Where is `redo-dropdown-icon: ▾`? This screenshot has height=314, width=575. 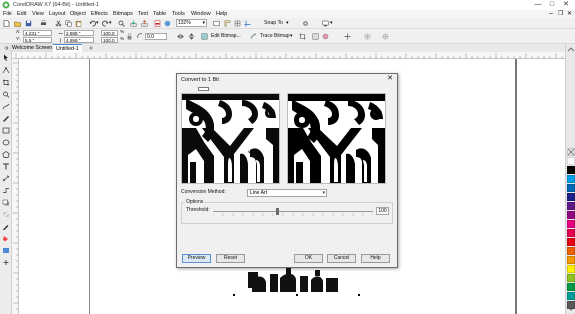 redo-dropdown-icon: ▾ is located at coordinates (110, 23).